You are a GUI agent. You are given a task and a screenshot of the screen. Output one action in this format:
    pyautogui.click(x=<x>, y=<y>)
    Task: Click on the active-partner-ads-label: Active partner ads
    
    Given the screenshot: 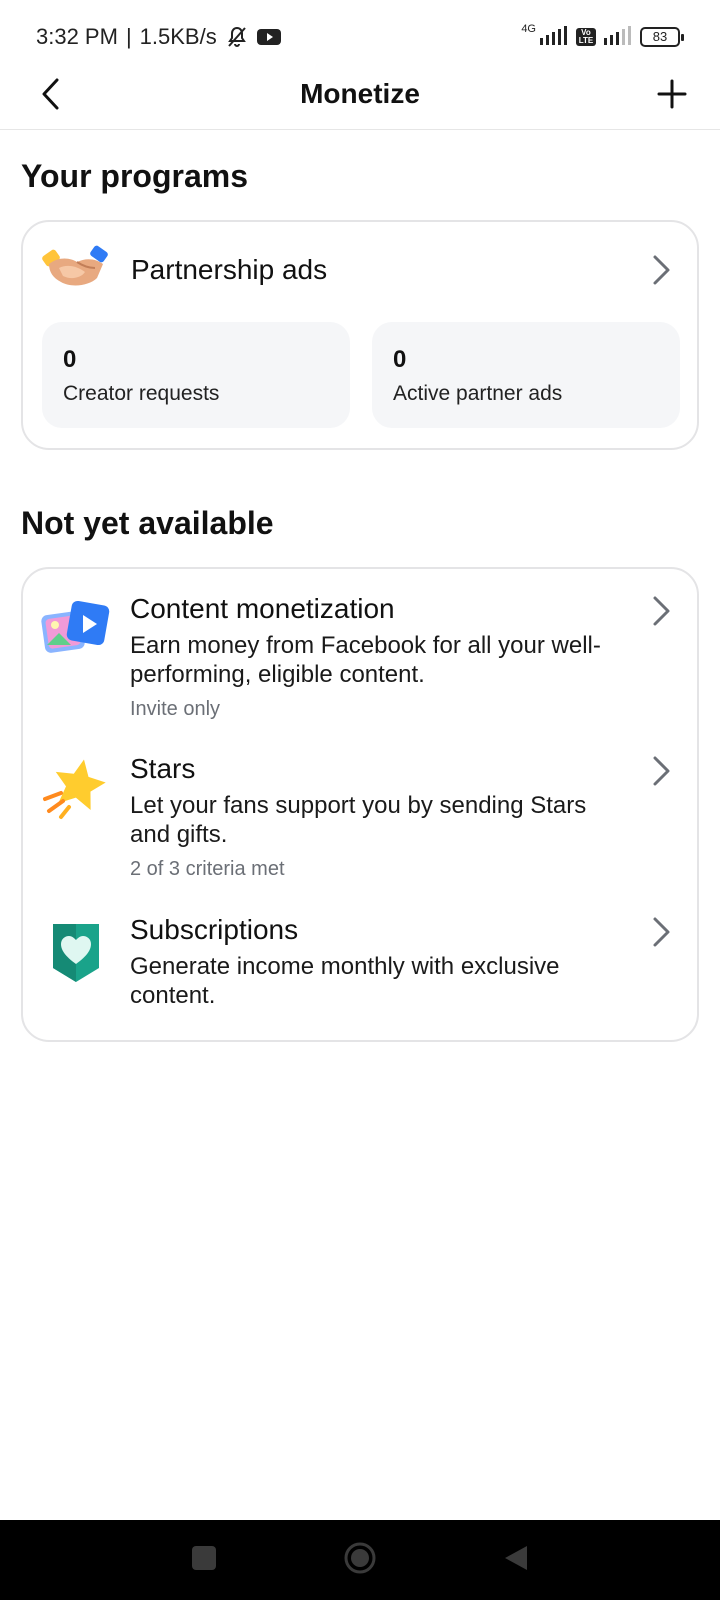 What is the action you would take?
    pyautogui.click(x=478, y=393)
    